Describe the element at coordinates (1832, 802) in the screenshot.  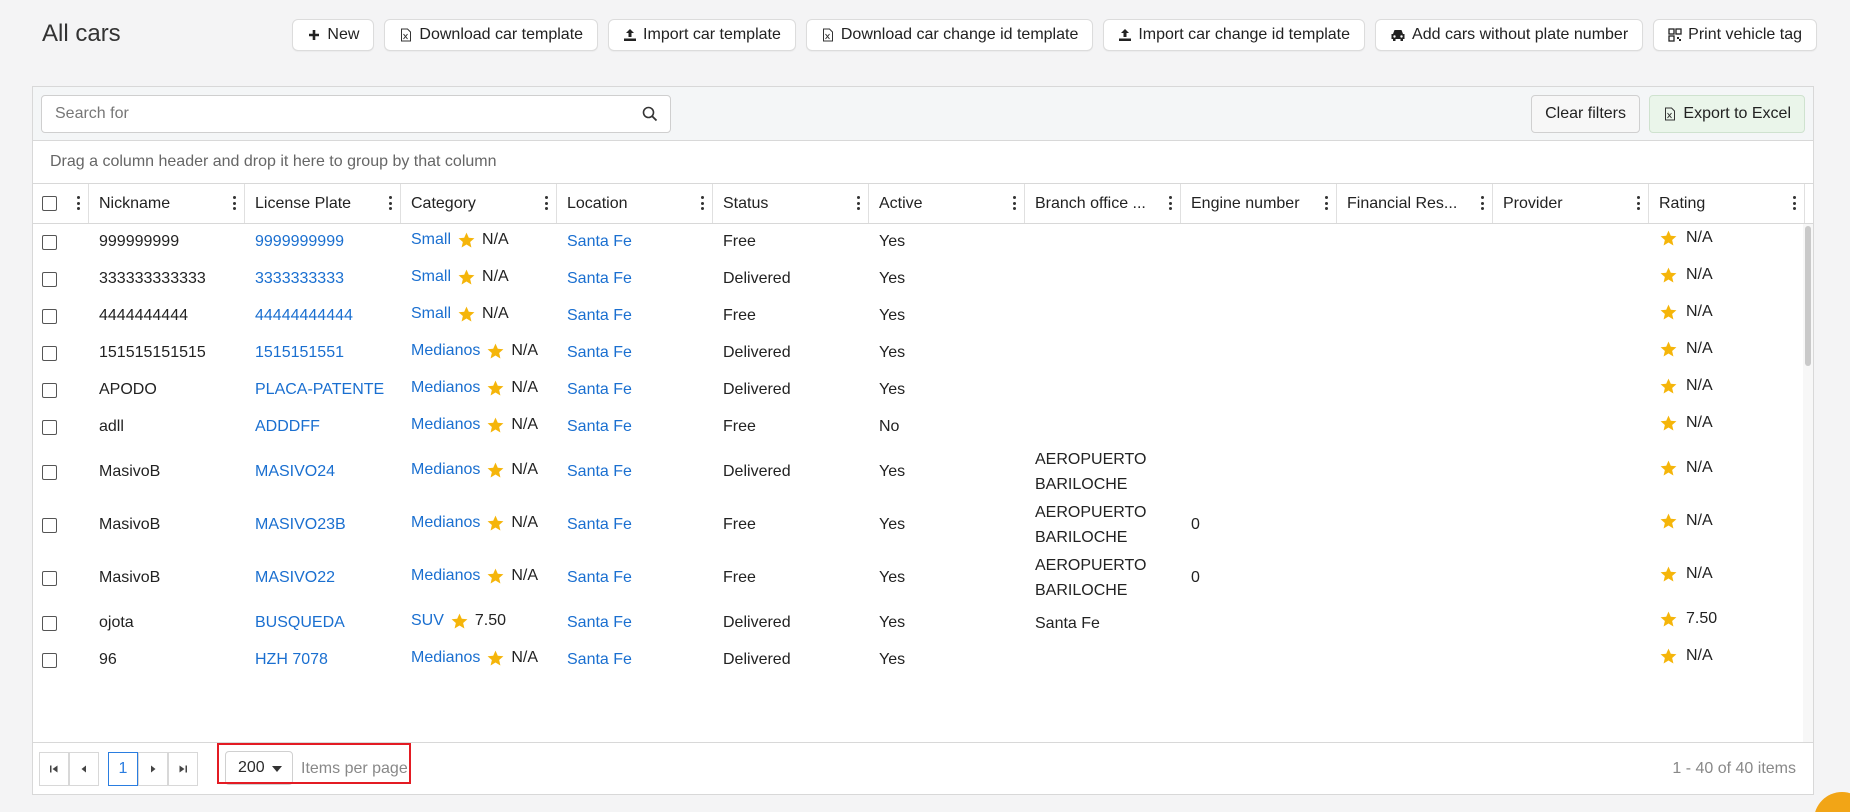
I see `floating-action-button` at that location.